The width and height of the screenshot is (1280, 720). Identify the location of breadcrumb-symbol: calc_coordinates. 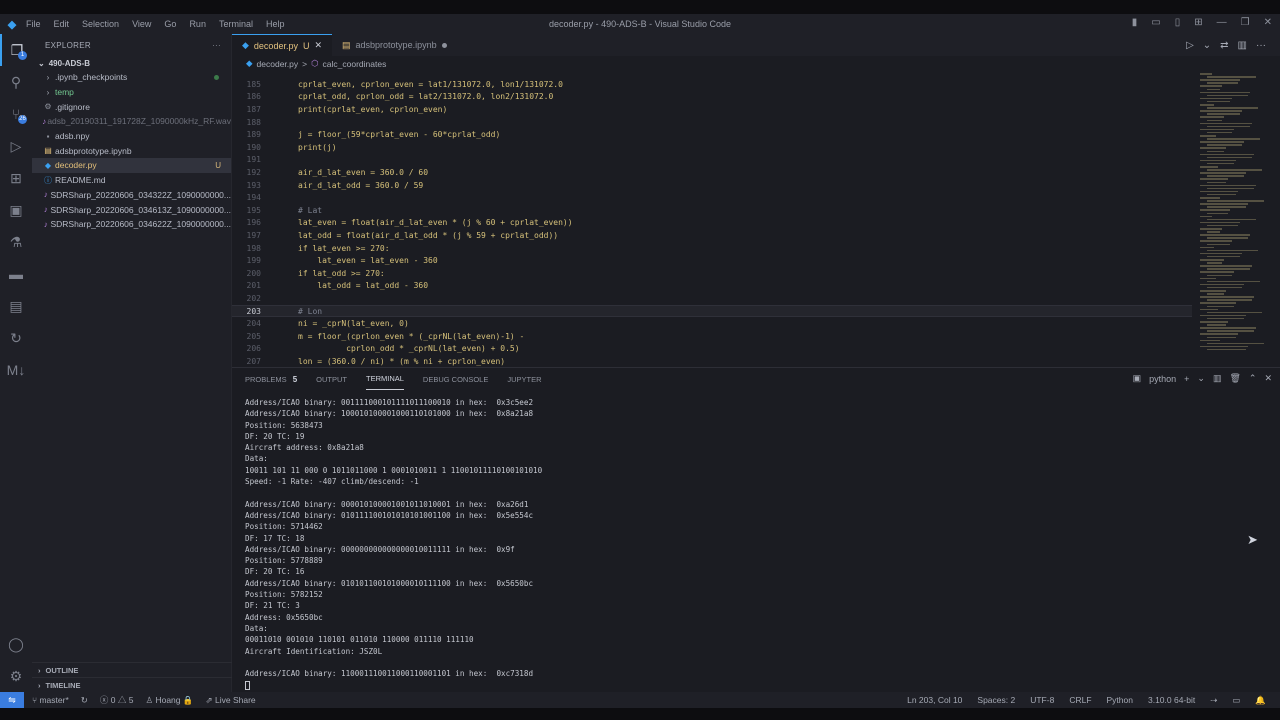
(355, 64).